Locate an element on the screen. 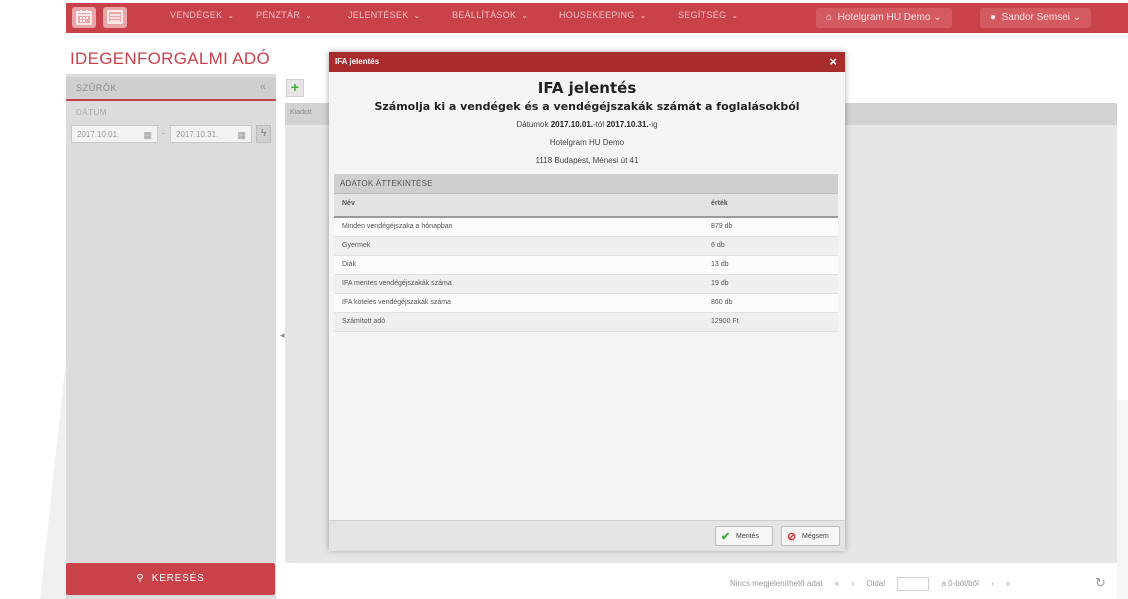  column-header-kiadott: Kiadott is located at coordinates (301, 112).